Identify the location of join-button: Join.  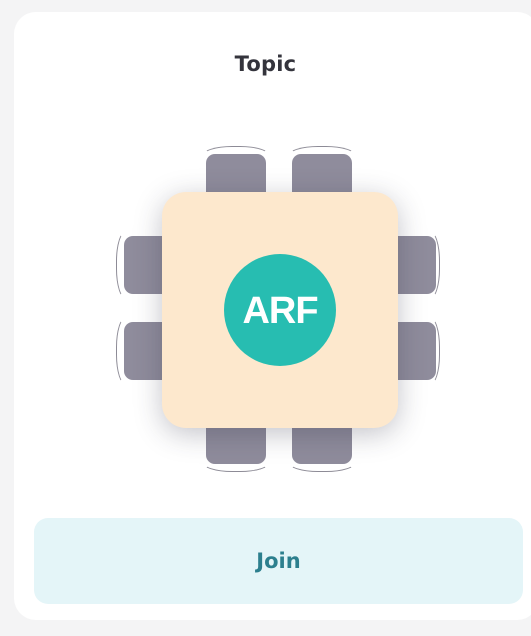
(278, 561).